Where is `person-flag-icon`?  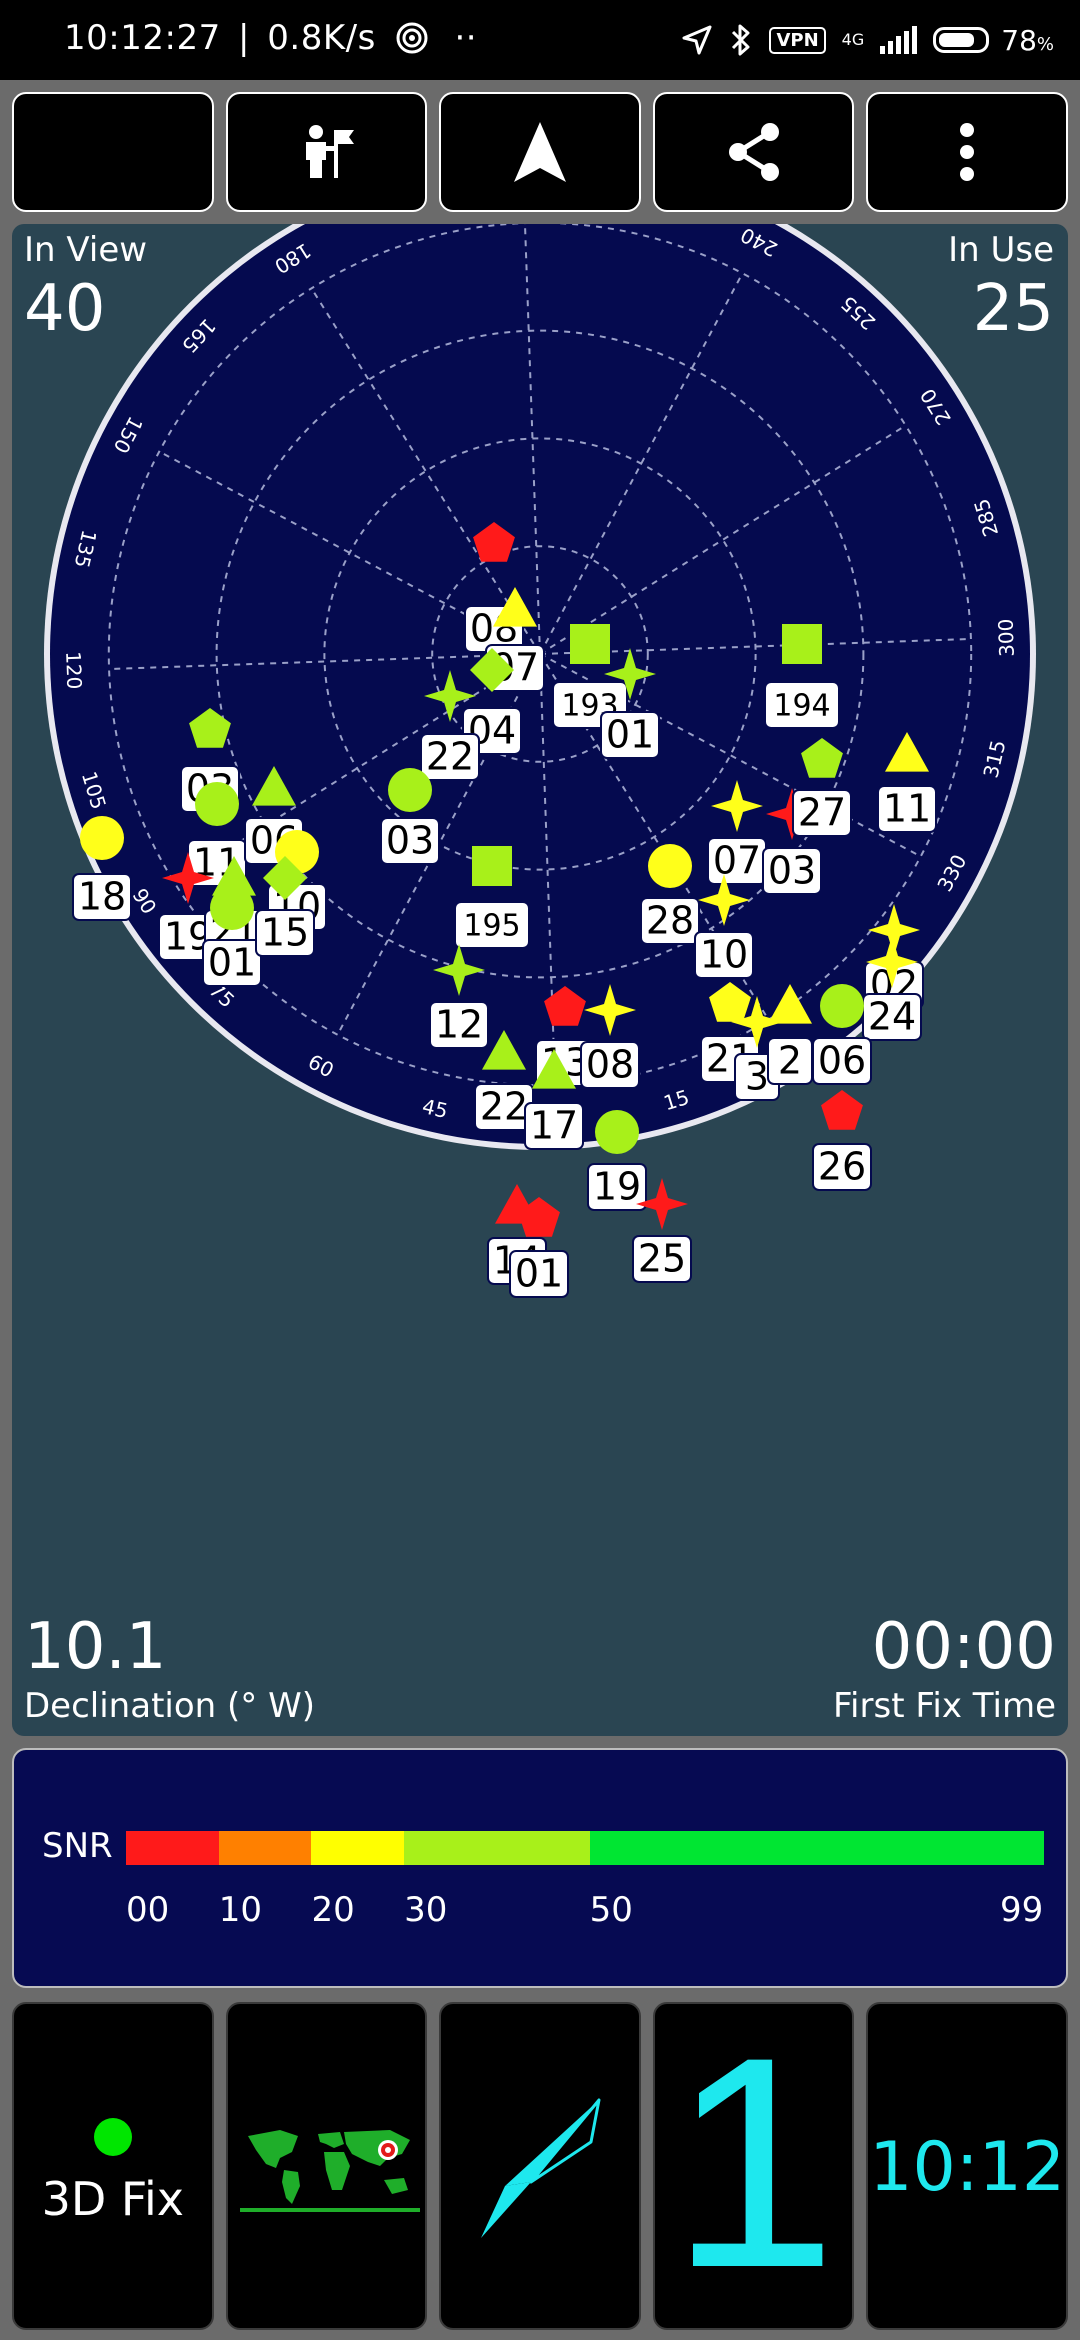
person-flag-icon is located at coordinates (330, 151).